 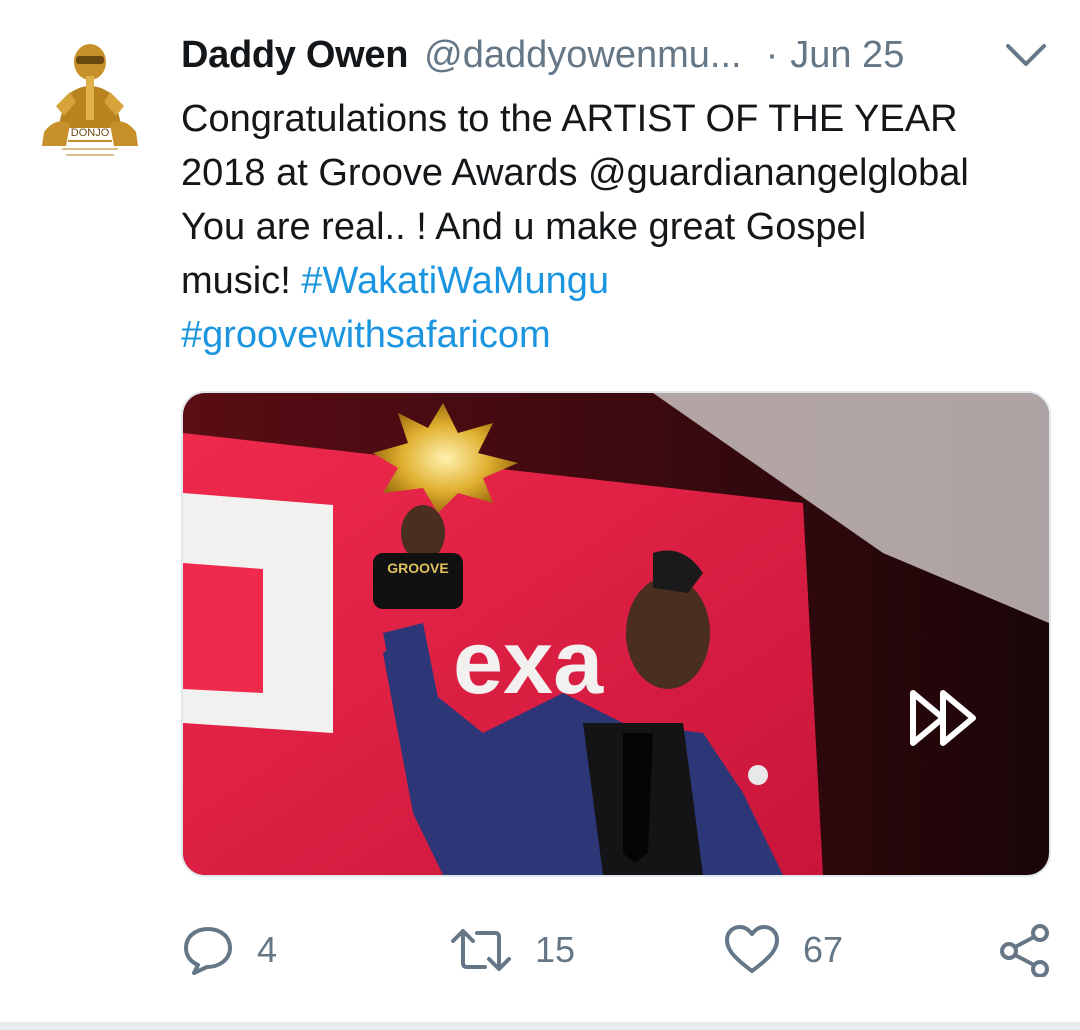 I want to click on avatar-text: DONJO, so click(x=90, y=133).